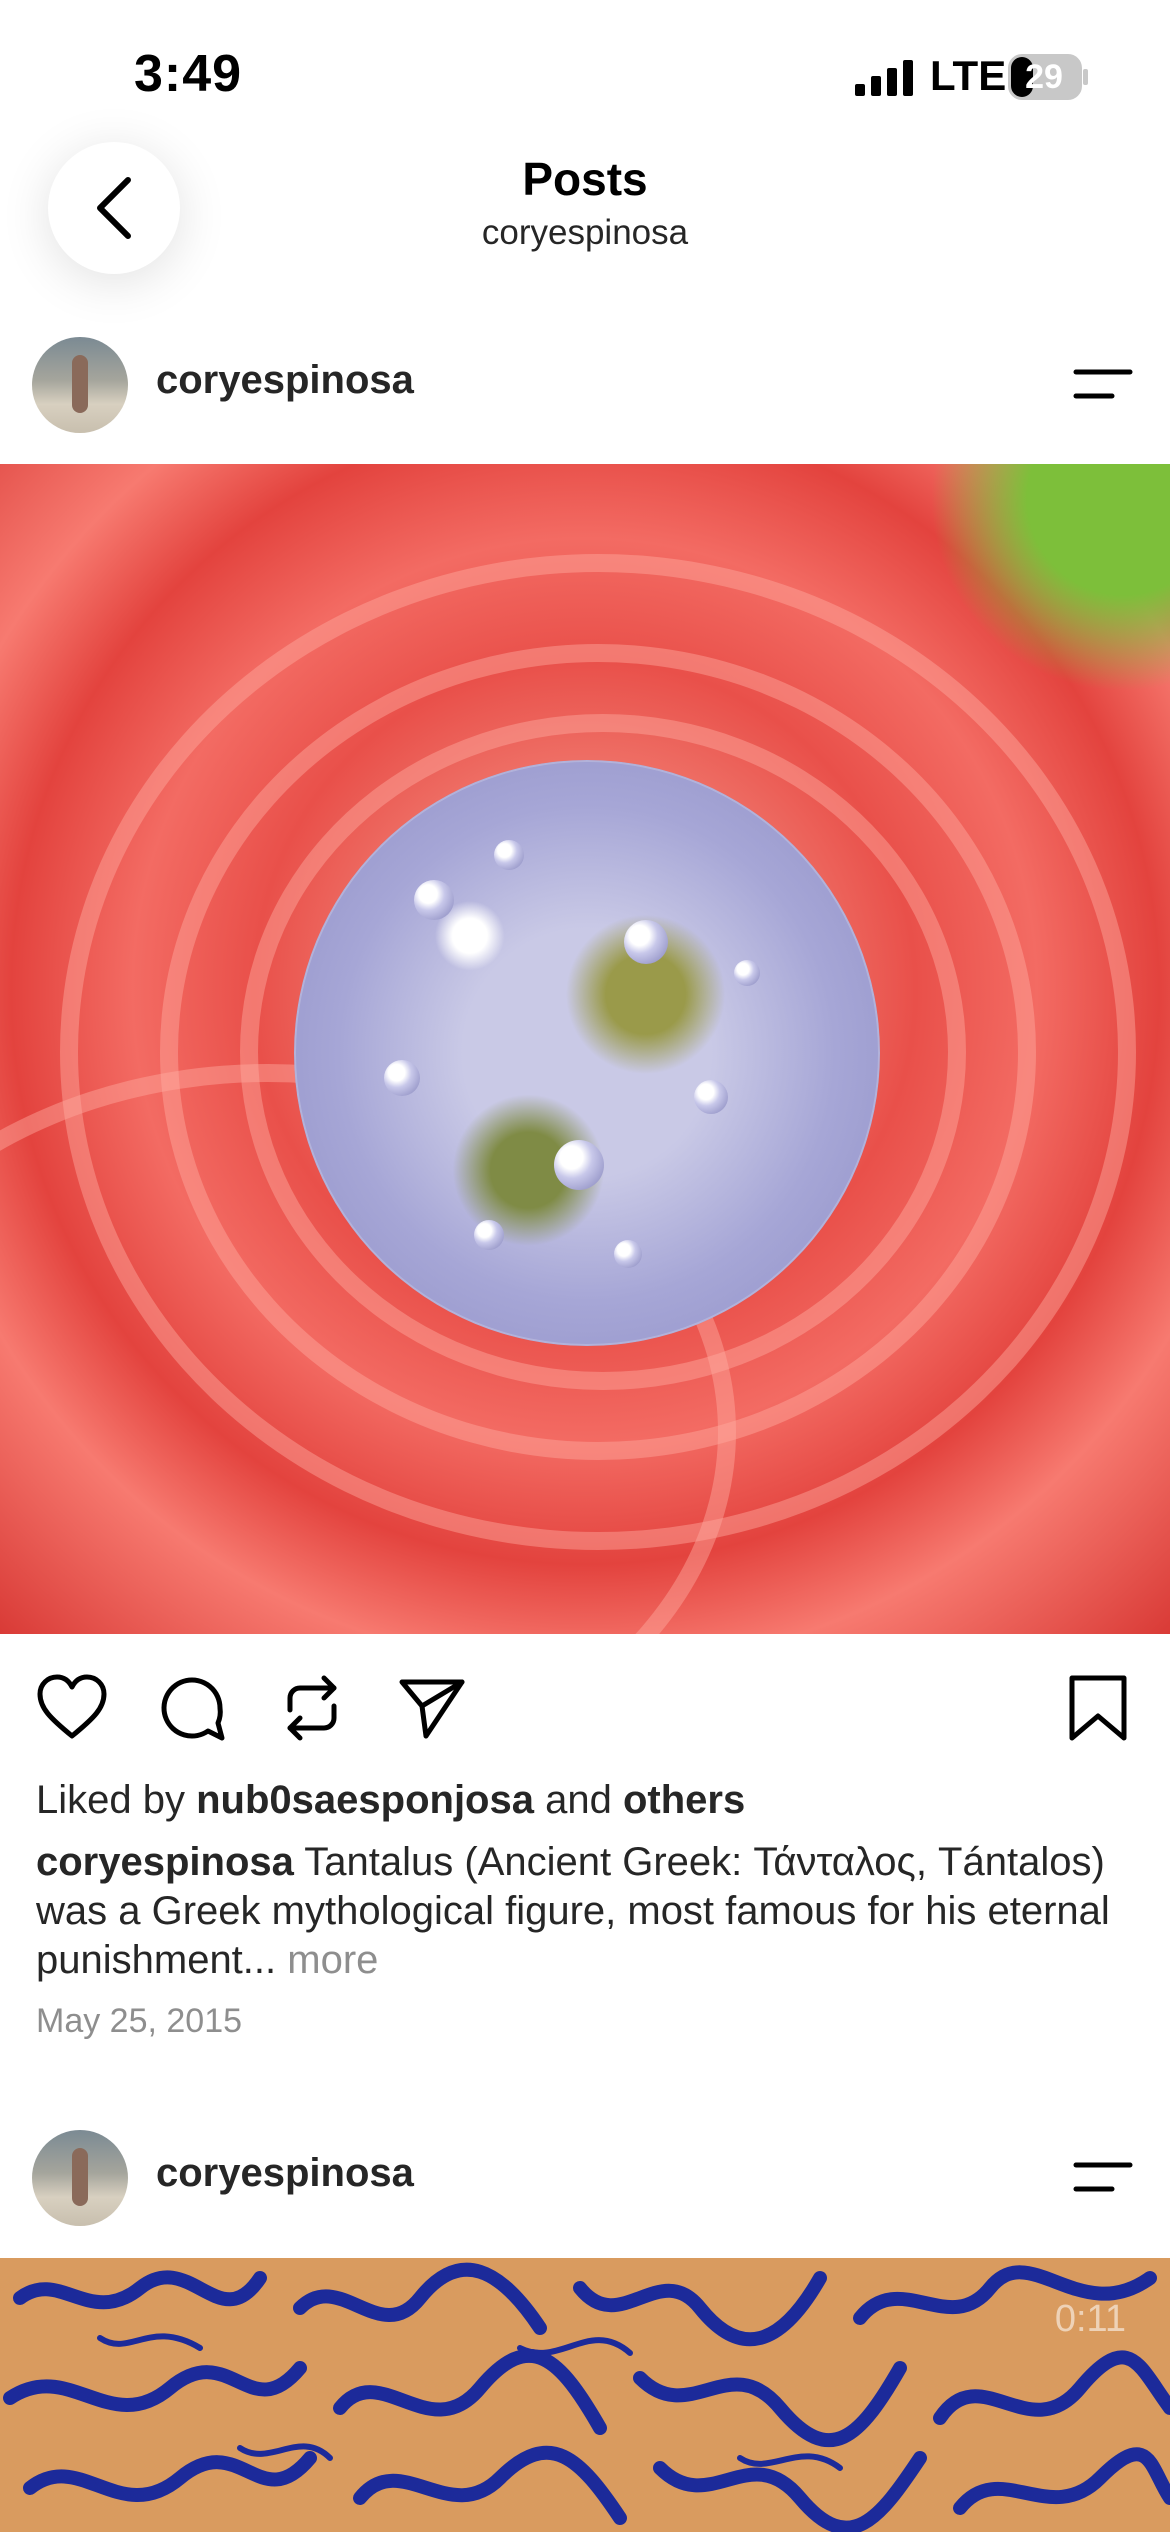 The width and height of the screenshot is (1170, 2532). Describe the element at coordinates (1044, 76) in the screenshot. I see `battery-level: 29` at that location.